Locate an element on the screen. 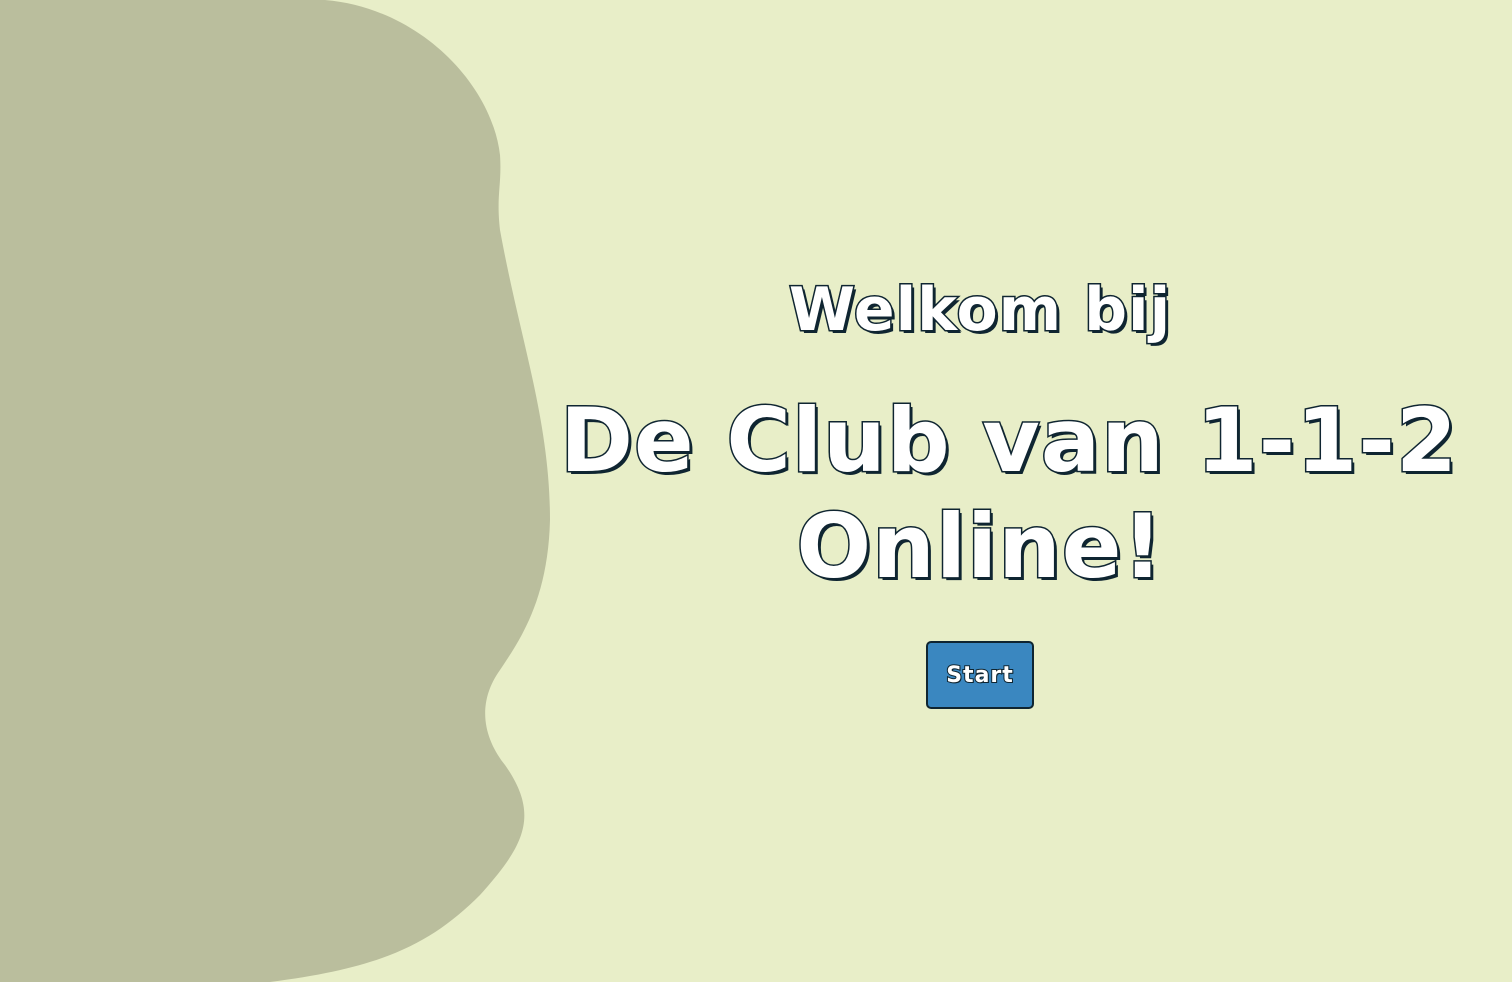 The height and width of the screenshot is (982, 1512). welcome-text: Welkom bij is located at coordinates (979, 310).